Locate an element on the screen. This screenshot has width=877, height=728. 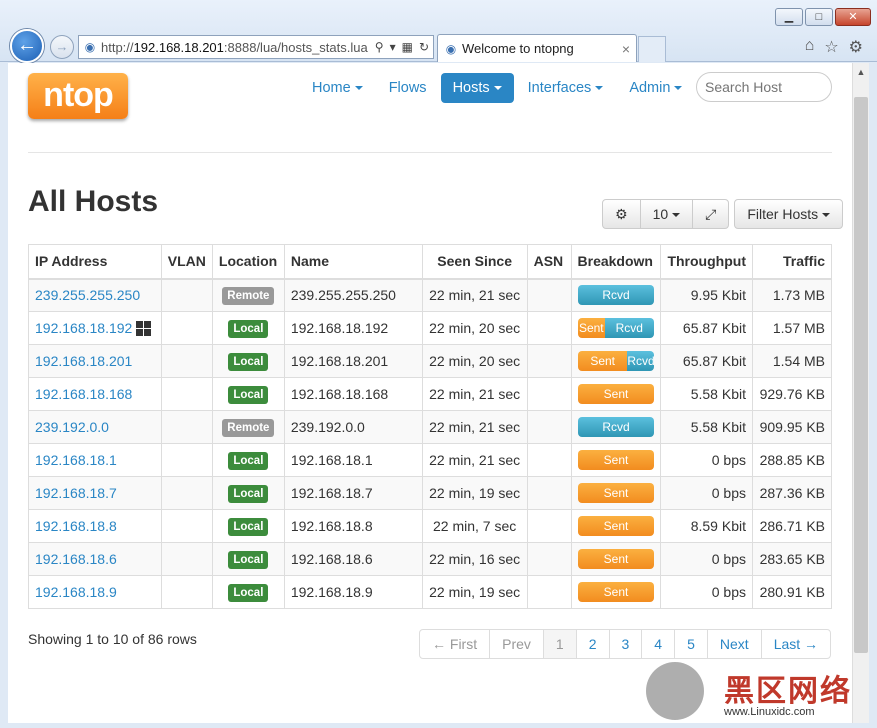
traffic-breakdown-bar: Rcvd is located at coordinates (615, 427).